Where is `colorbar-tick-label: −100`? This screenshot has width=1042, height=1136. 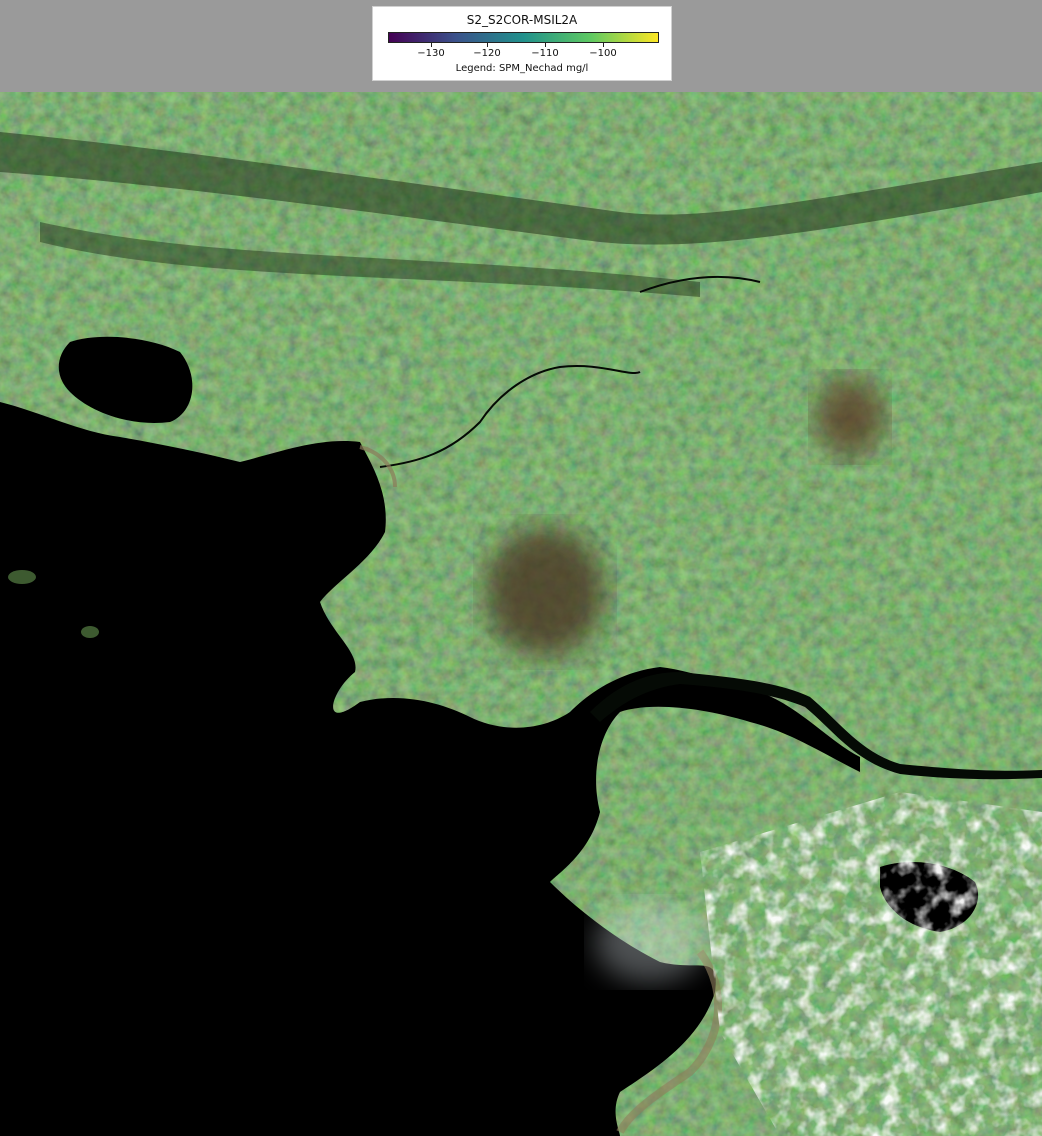 colorbar-tick-label: −100 is located at coordinates (603, 53).